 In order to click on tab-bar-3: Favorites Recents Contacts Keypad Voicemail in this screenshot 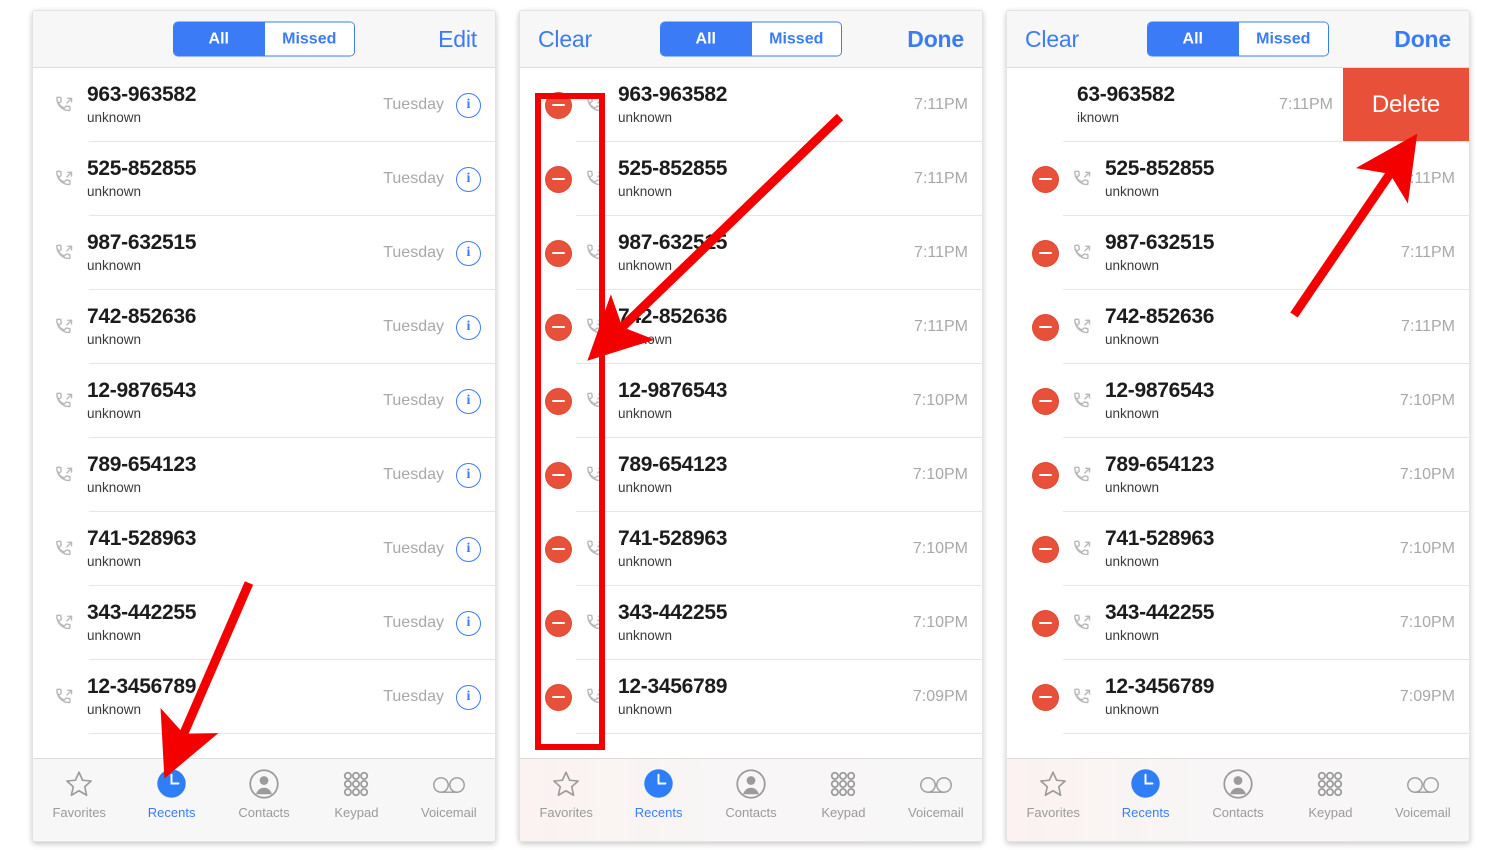, I will do `click(1238, 799)`.